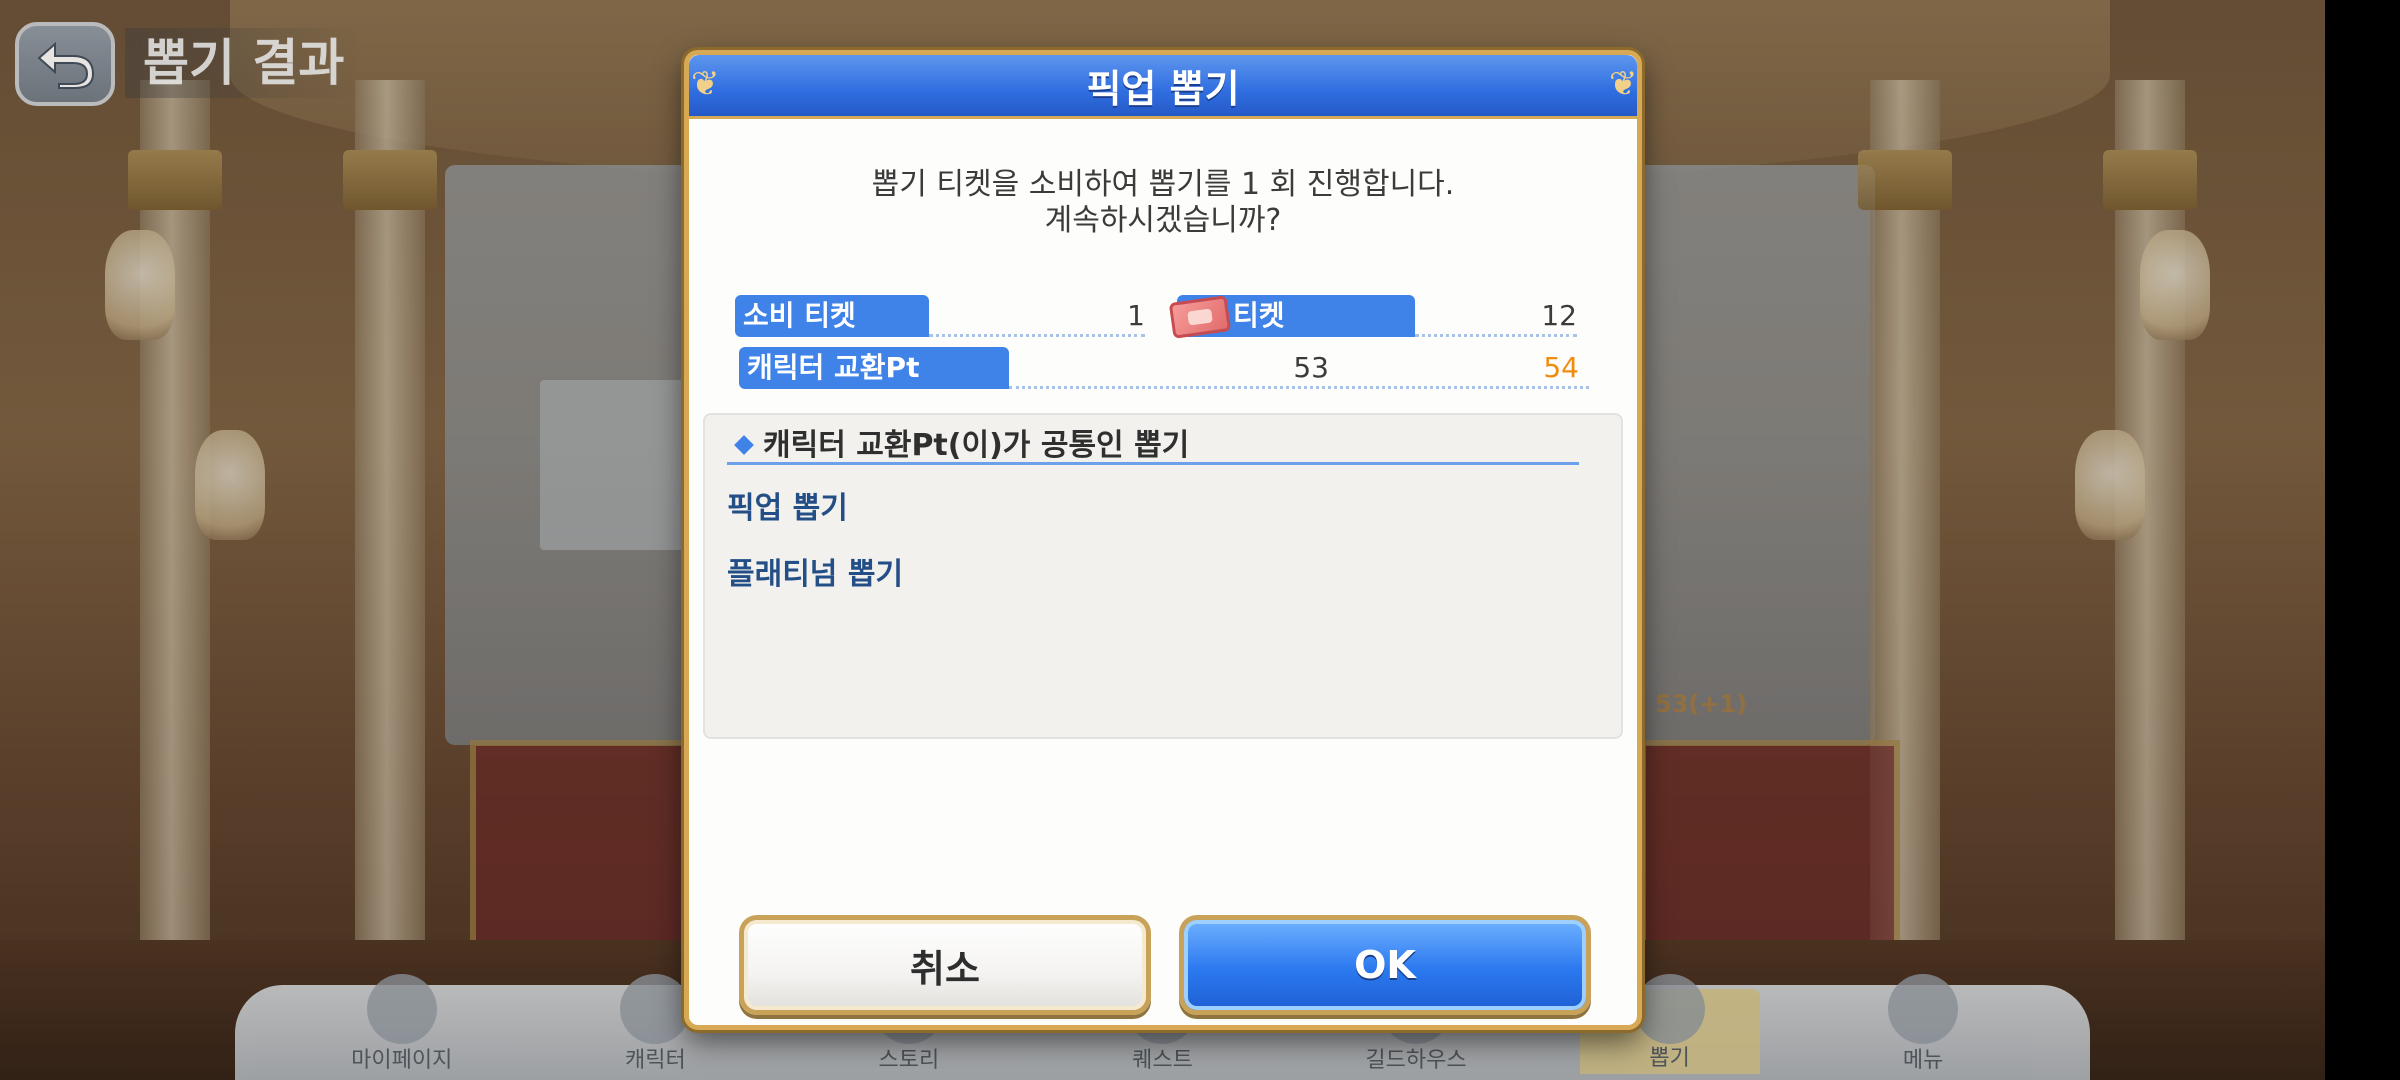  What do you see at coordinates (244, 63) in the screenshot?
I see `page-title: 뽑기 결과` at bounding box center [244, 63].